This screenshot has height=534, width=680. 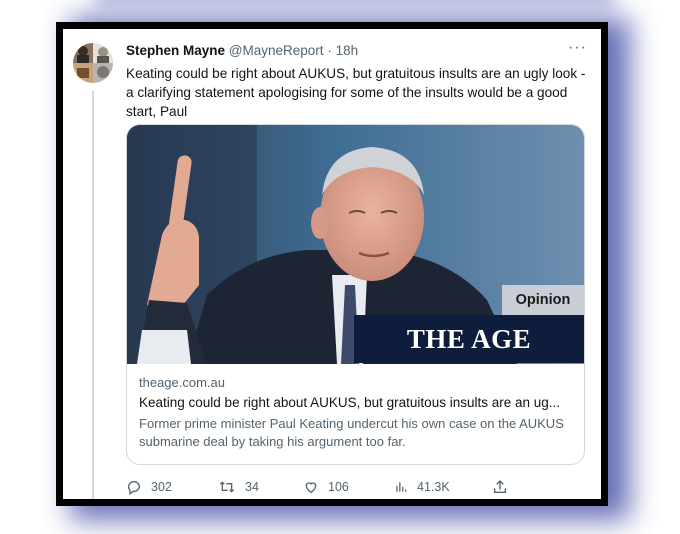 What do you see at coordinates (93, 295) in the screenshot?
I see `thread-line` at bounding box center [93, 295].